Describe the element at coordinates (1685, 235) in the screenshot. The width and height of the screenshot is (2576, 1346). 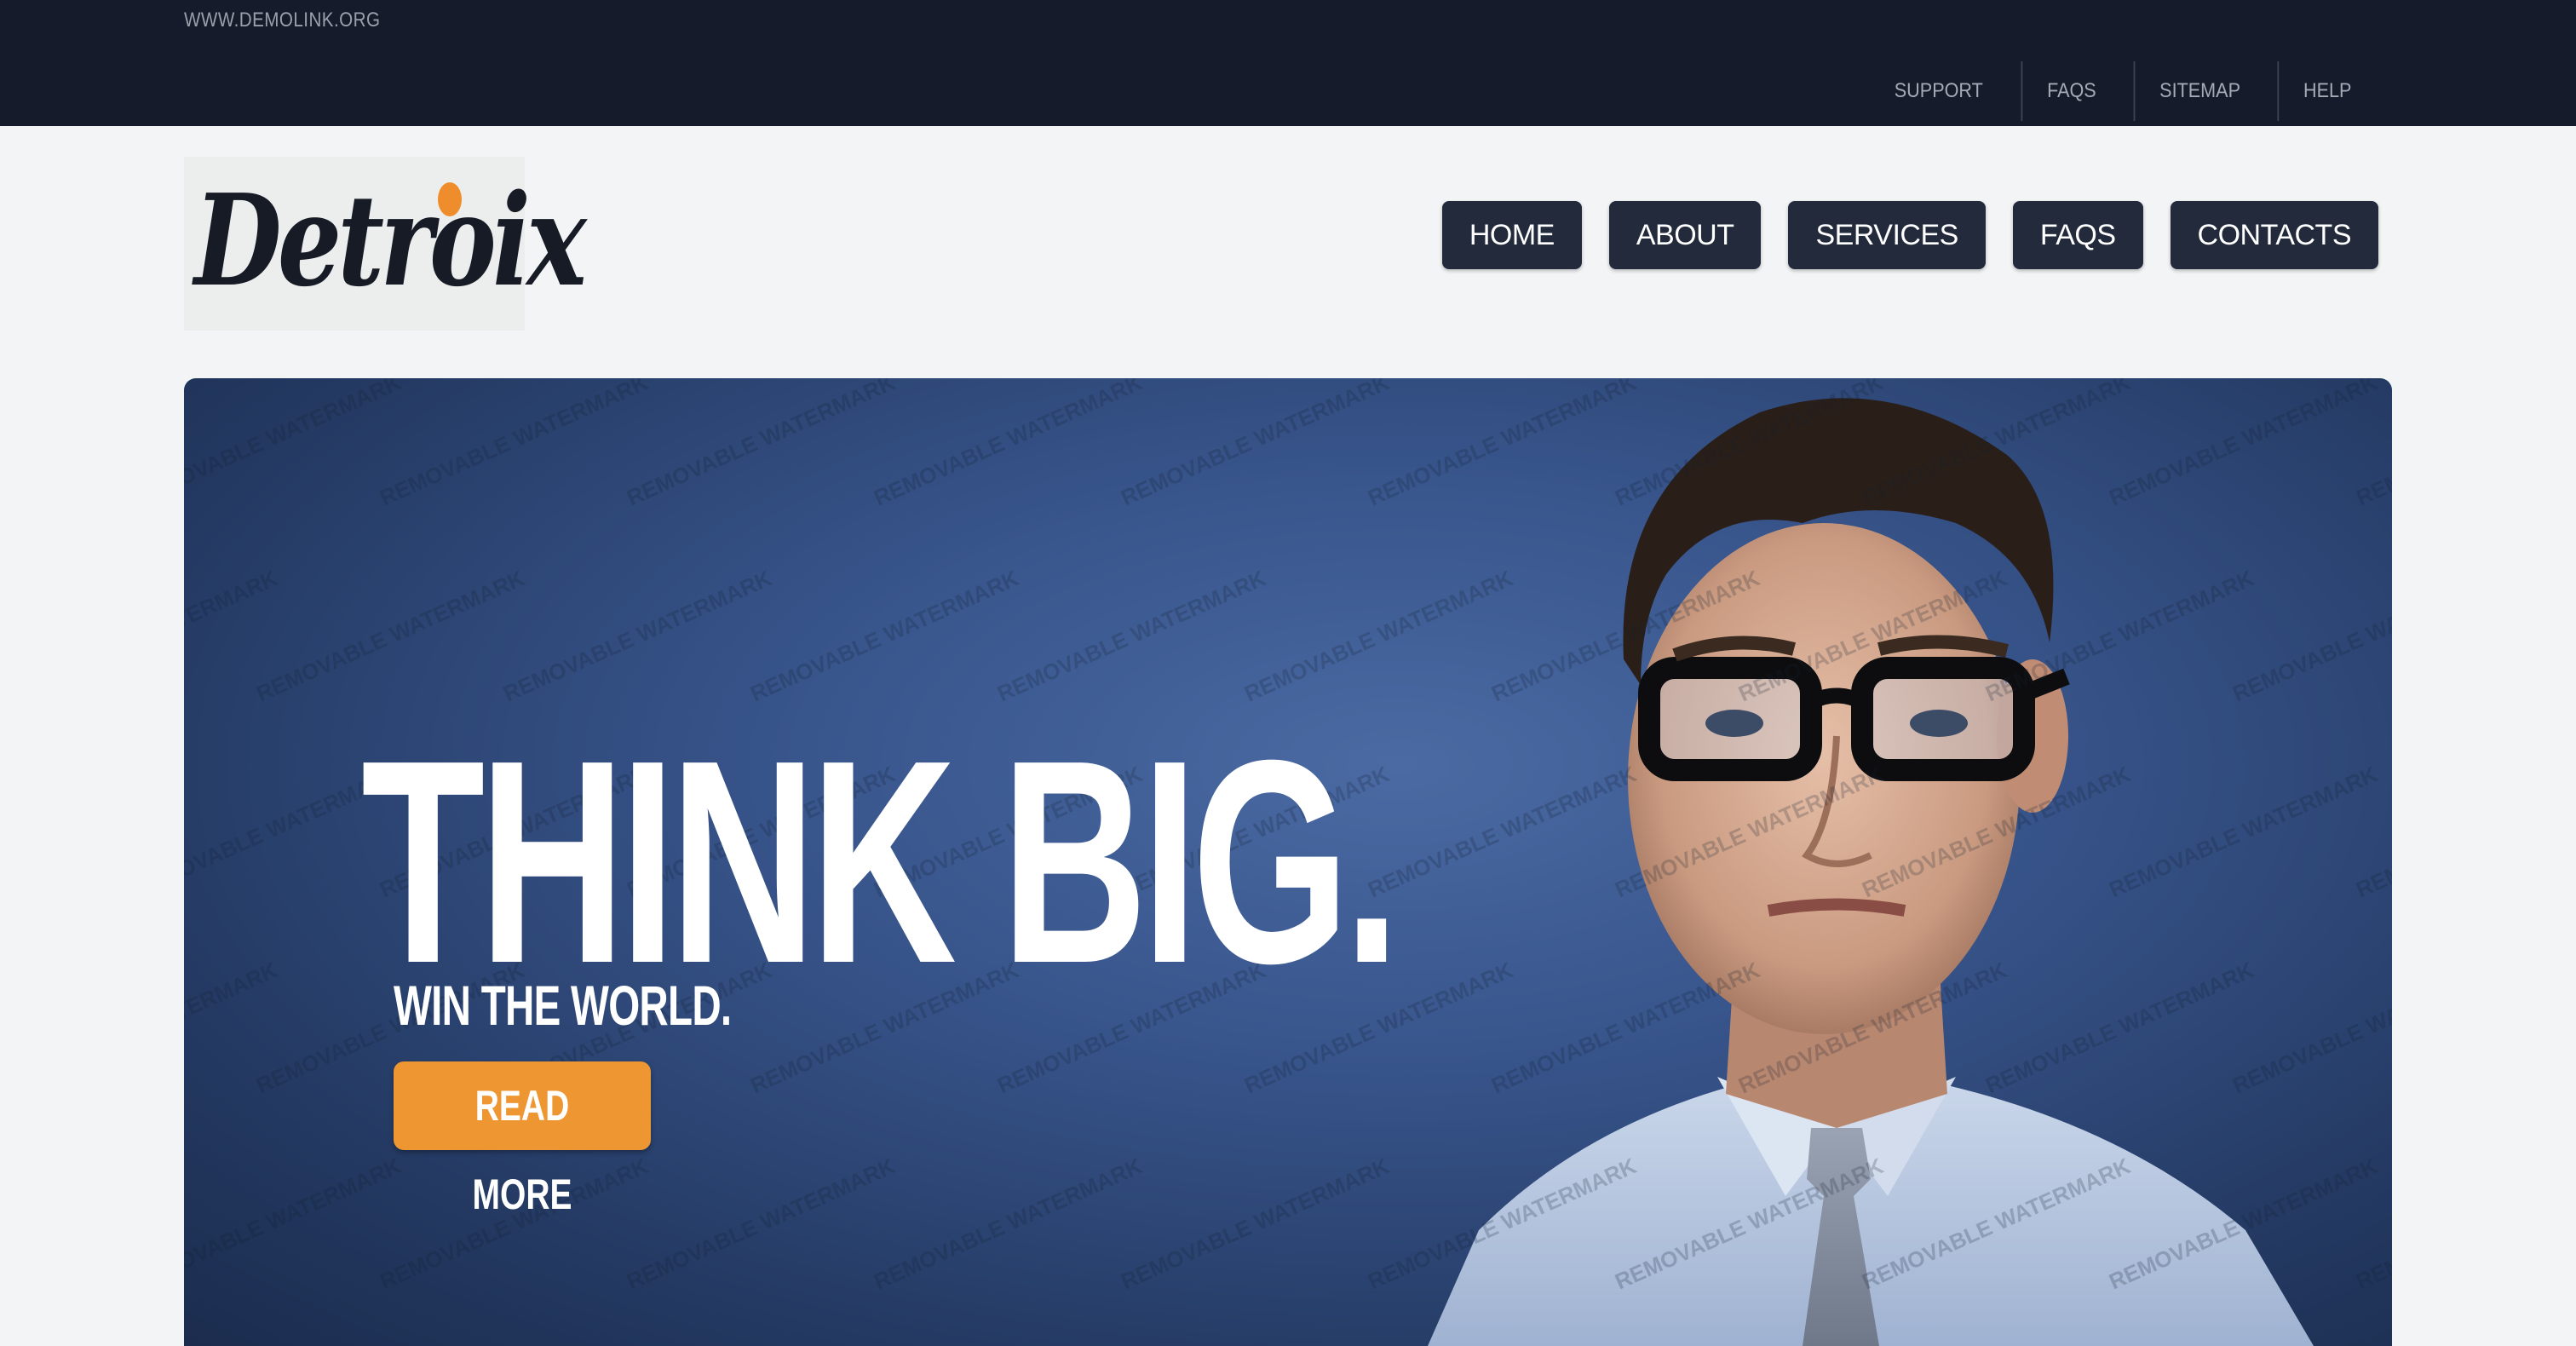
I see `nav-about-button: ABOUT` at that location.